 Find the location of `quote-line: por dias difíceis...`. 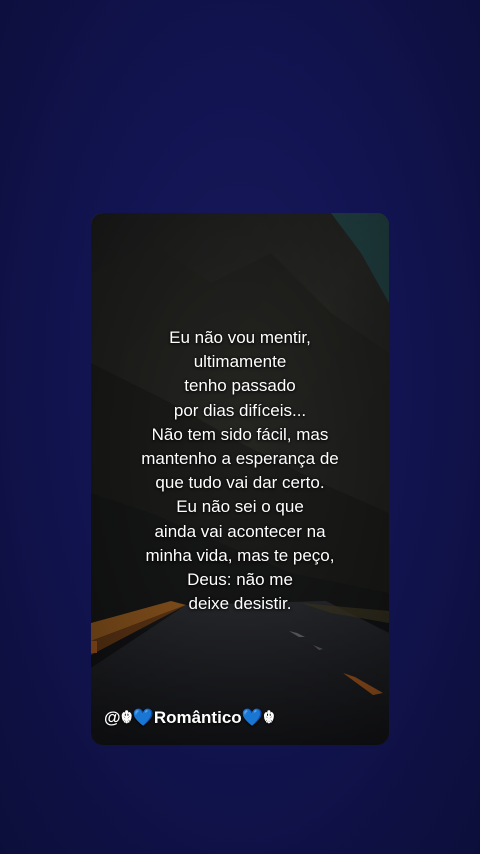

quote-line: por dias difíceis... is located at coordinates (240, 410).